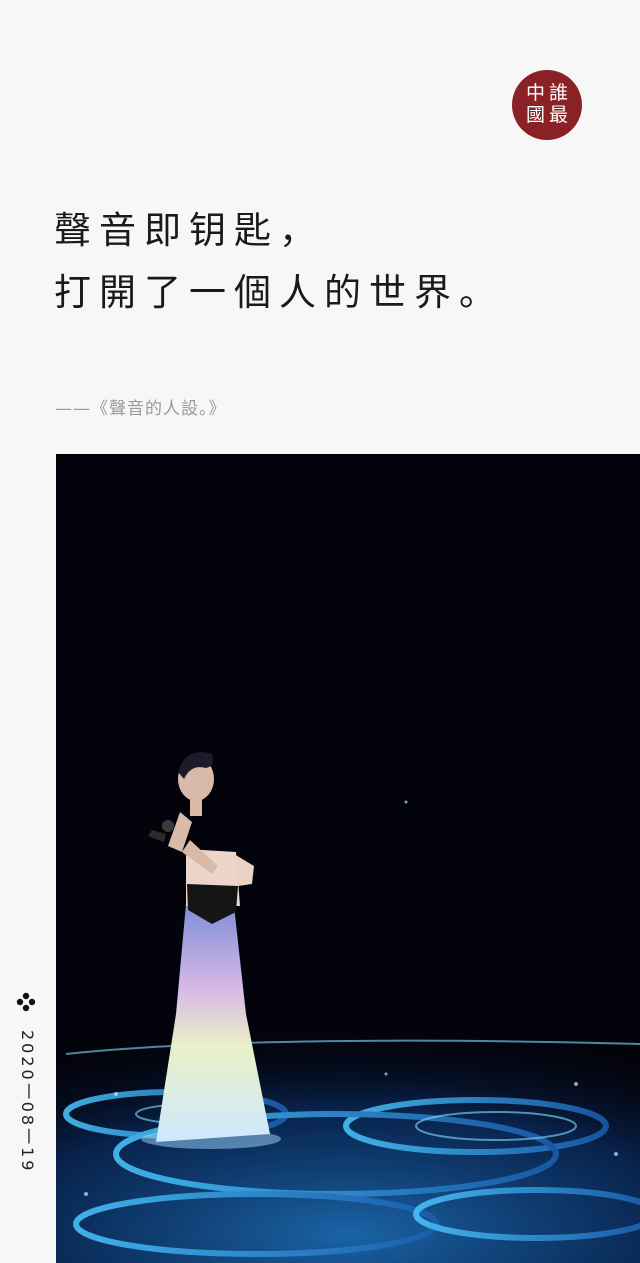  I want to click on date-column, so click(26, 1002).